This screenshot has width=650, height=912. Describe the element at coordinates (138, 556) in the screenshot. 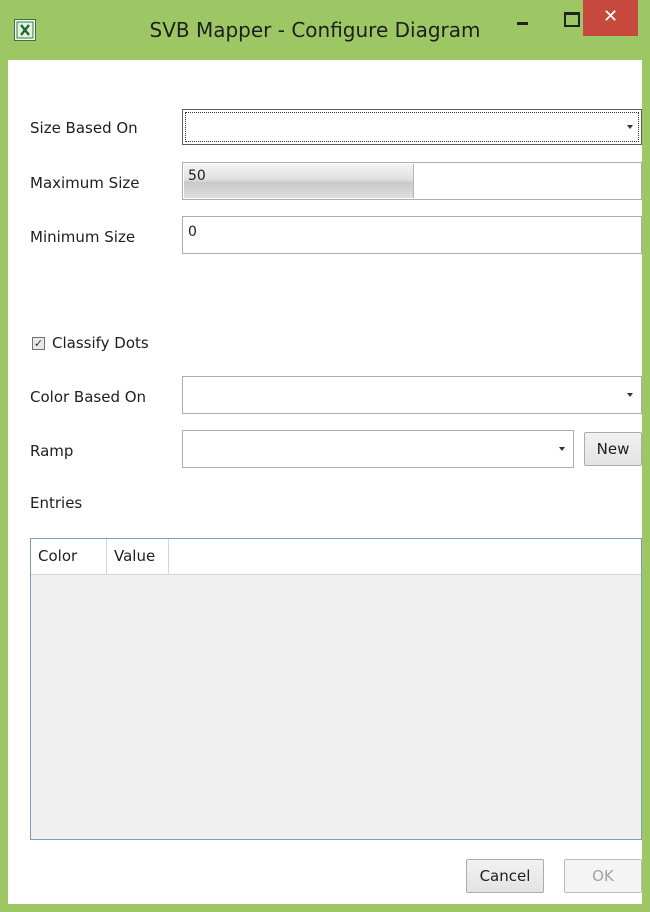

I see `column-header-value: Value` at that location.